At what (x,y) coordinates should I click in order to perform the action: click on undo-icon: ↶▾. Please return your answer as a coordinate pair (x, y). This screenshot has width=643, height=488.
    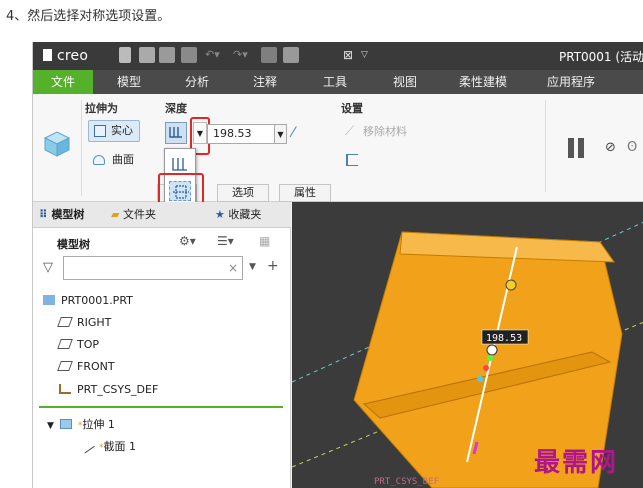
    Looking at the image, I should click on (213, 55).